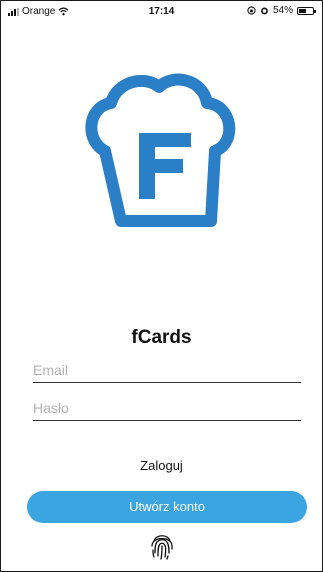 This screenshot has height=572, width=323. I want to click on battery-fill, so click(302, 10).